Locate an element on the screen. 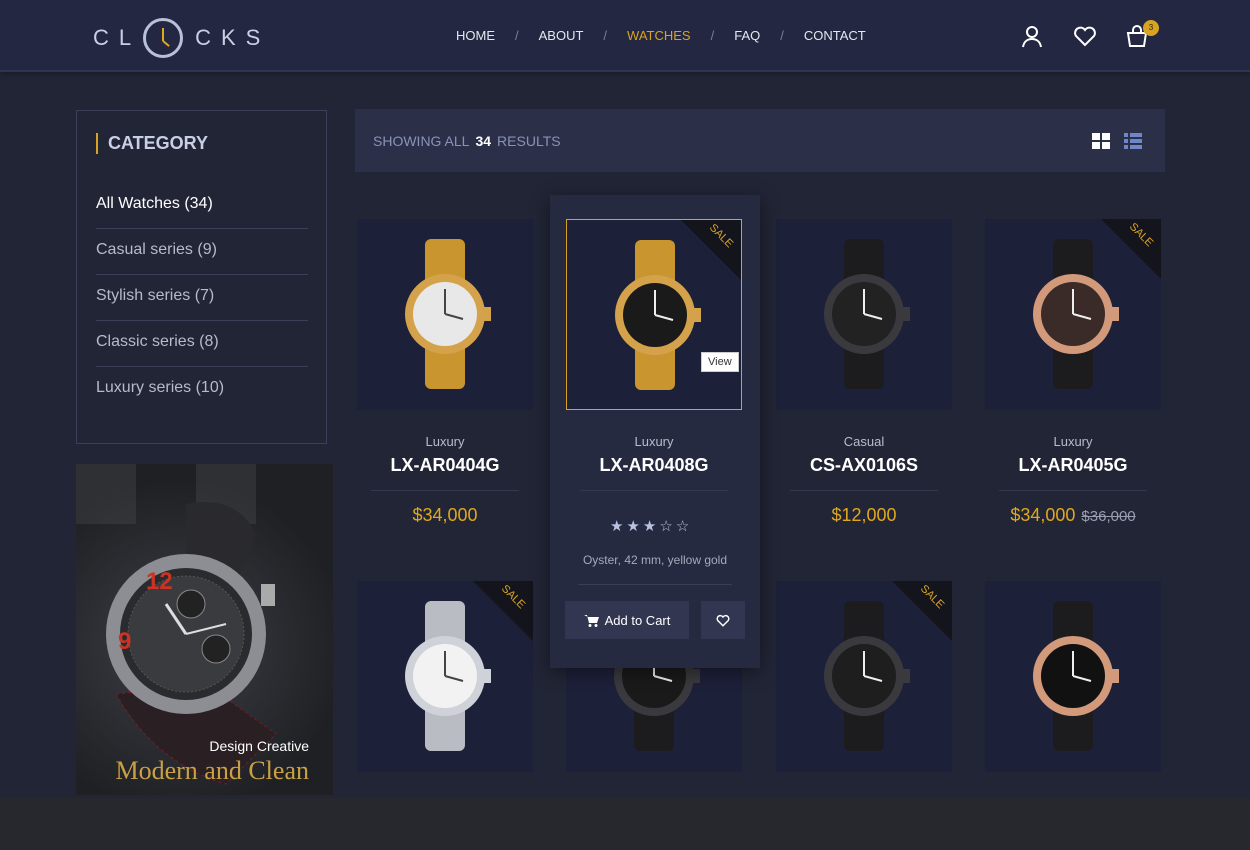 The height and width of the screenshot is (850, 1250). results-suffix: RESULTS is located at coordinates (529, 141).